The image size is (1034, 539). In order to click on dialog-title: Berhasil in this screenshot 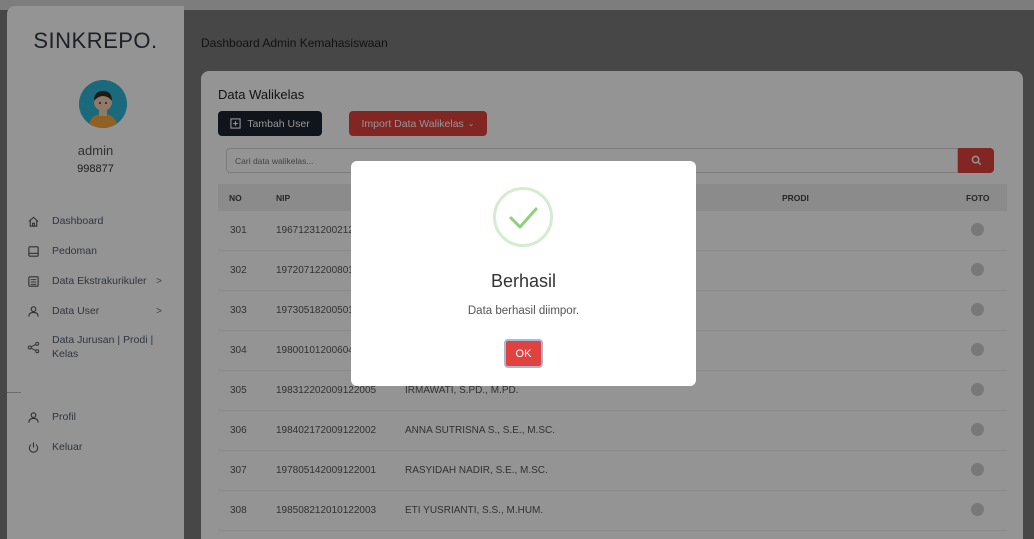, I will do `click(523, 281)`.